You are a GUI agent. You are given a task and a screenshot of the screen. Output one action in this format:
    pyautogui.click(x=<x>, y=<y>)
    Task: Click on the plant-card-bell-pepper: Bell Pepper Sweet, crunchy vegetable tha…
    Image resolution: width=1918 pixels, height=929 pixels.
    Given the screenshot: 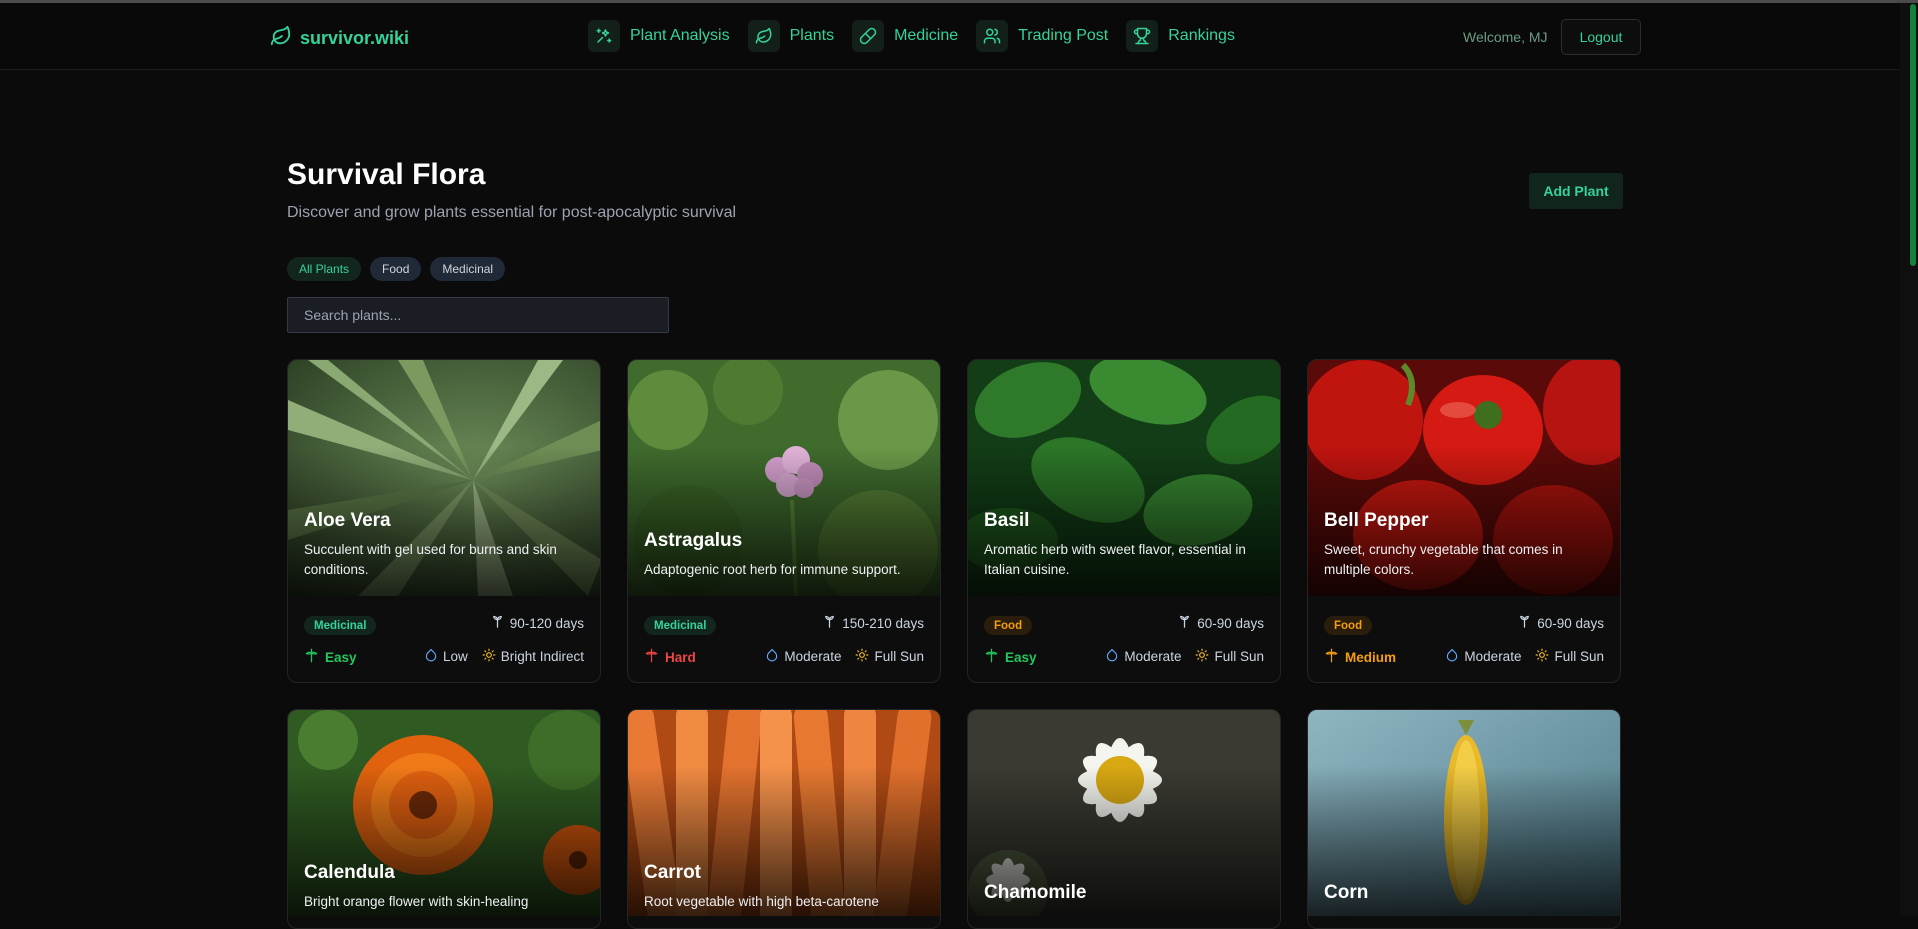 What is the action you would take?
    pyautogui.click(x=1464, y=521)
    